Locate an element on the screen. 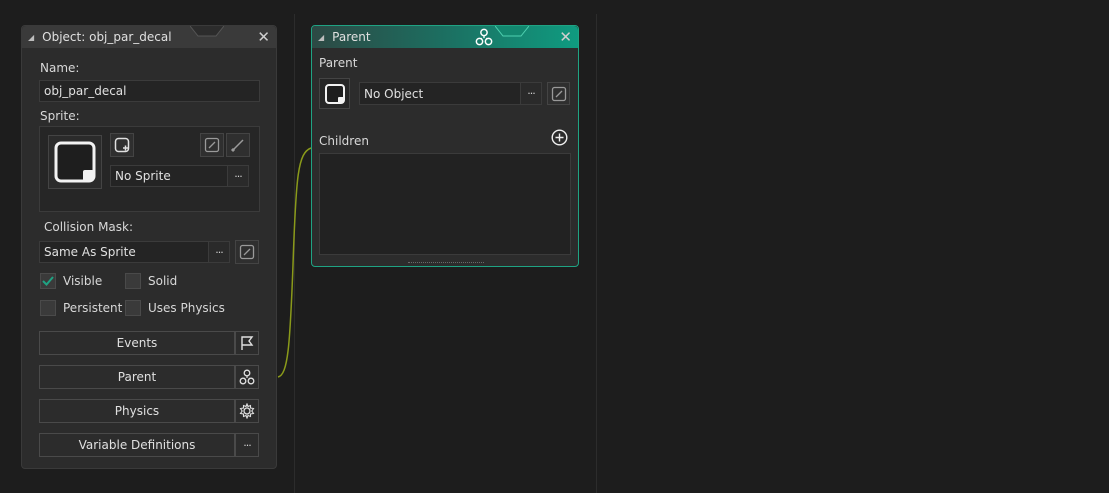  empty-object-icon is located at coordinates (334, 93).